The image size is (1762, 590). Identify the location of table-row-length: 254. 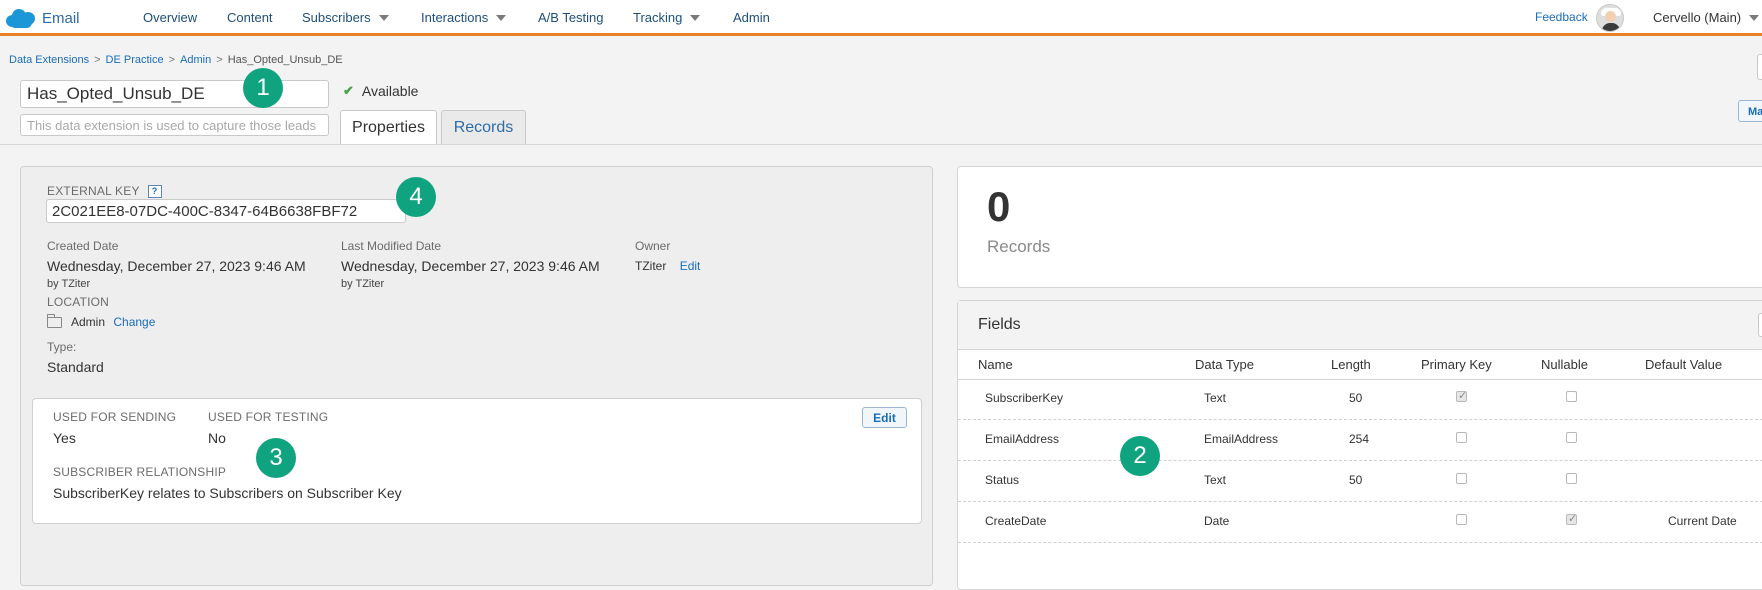
(1359, 439).